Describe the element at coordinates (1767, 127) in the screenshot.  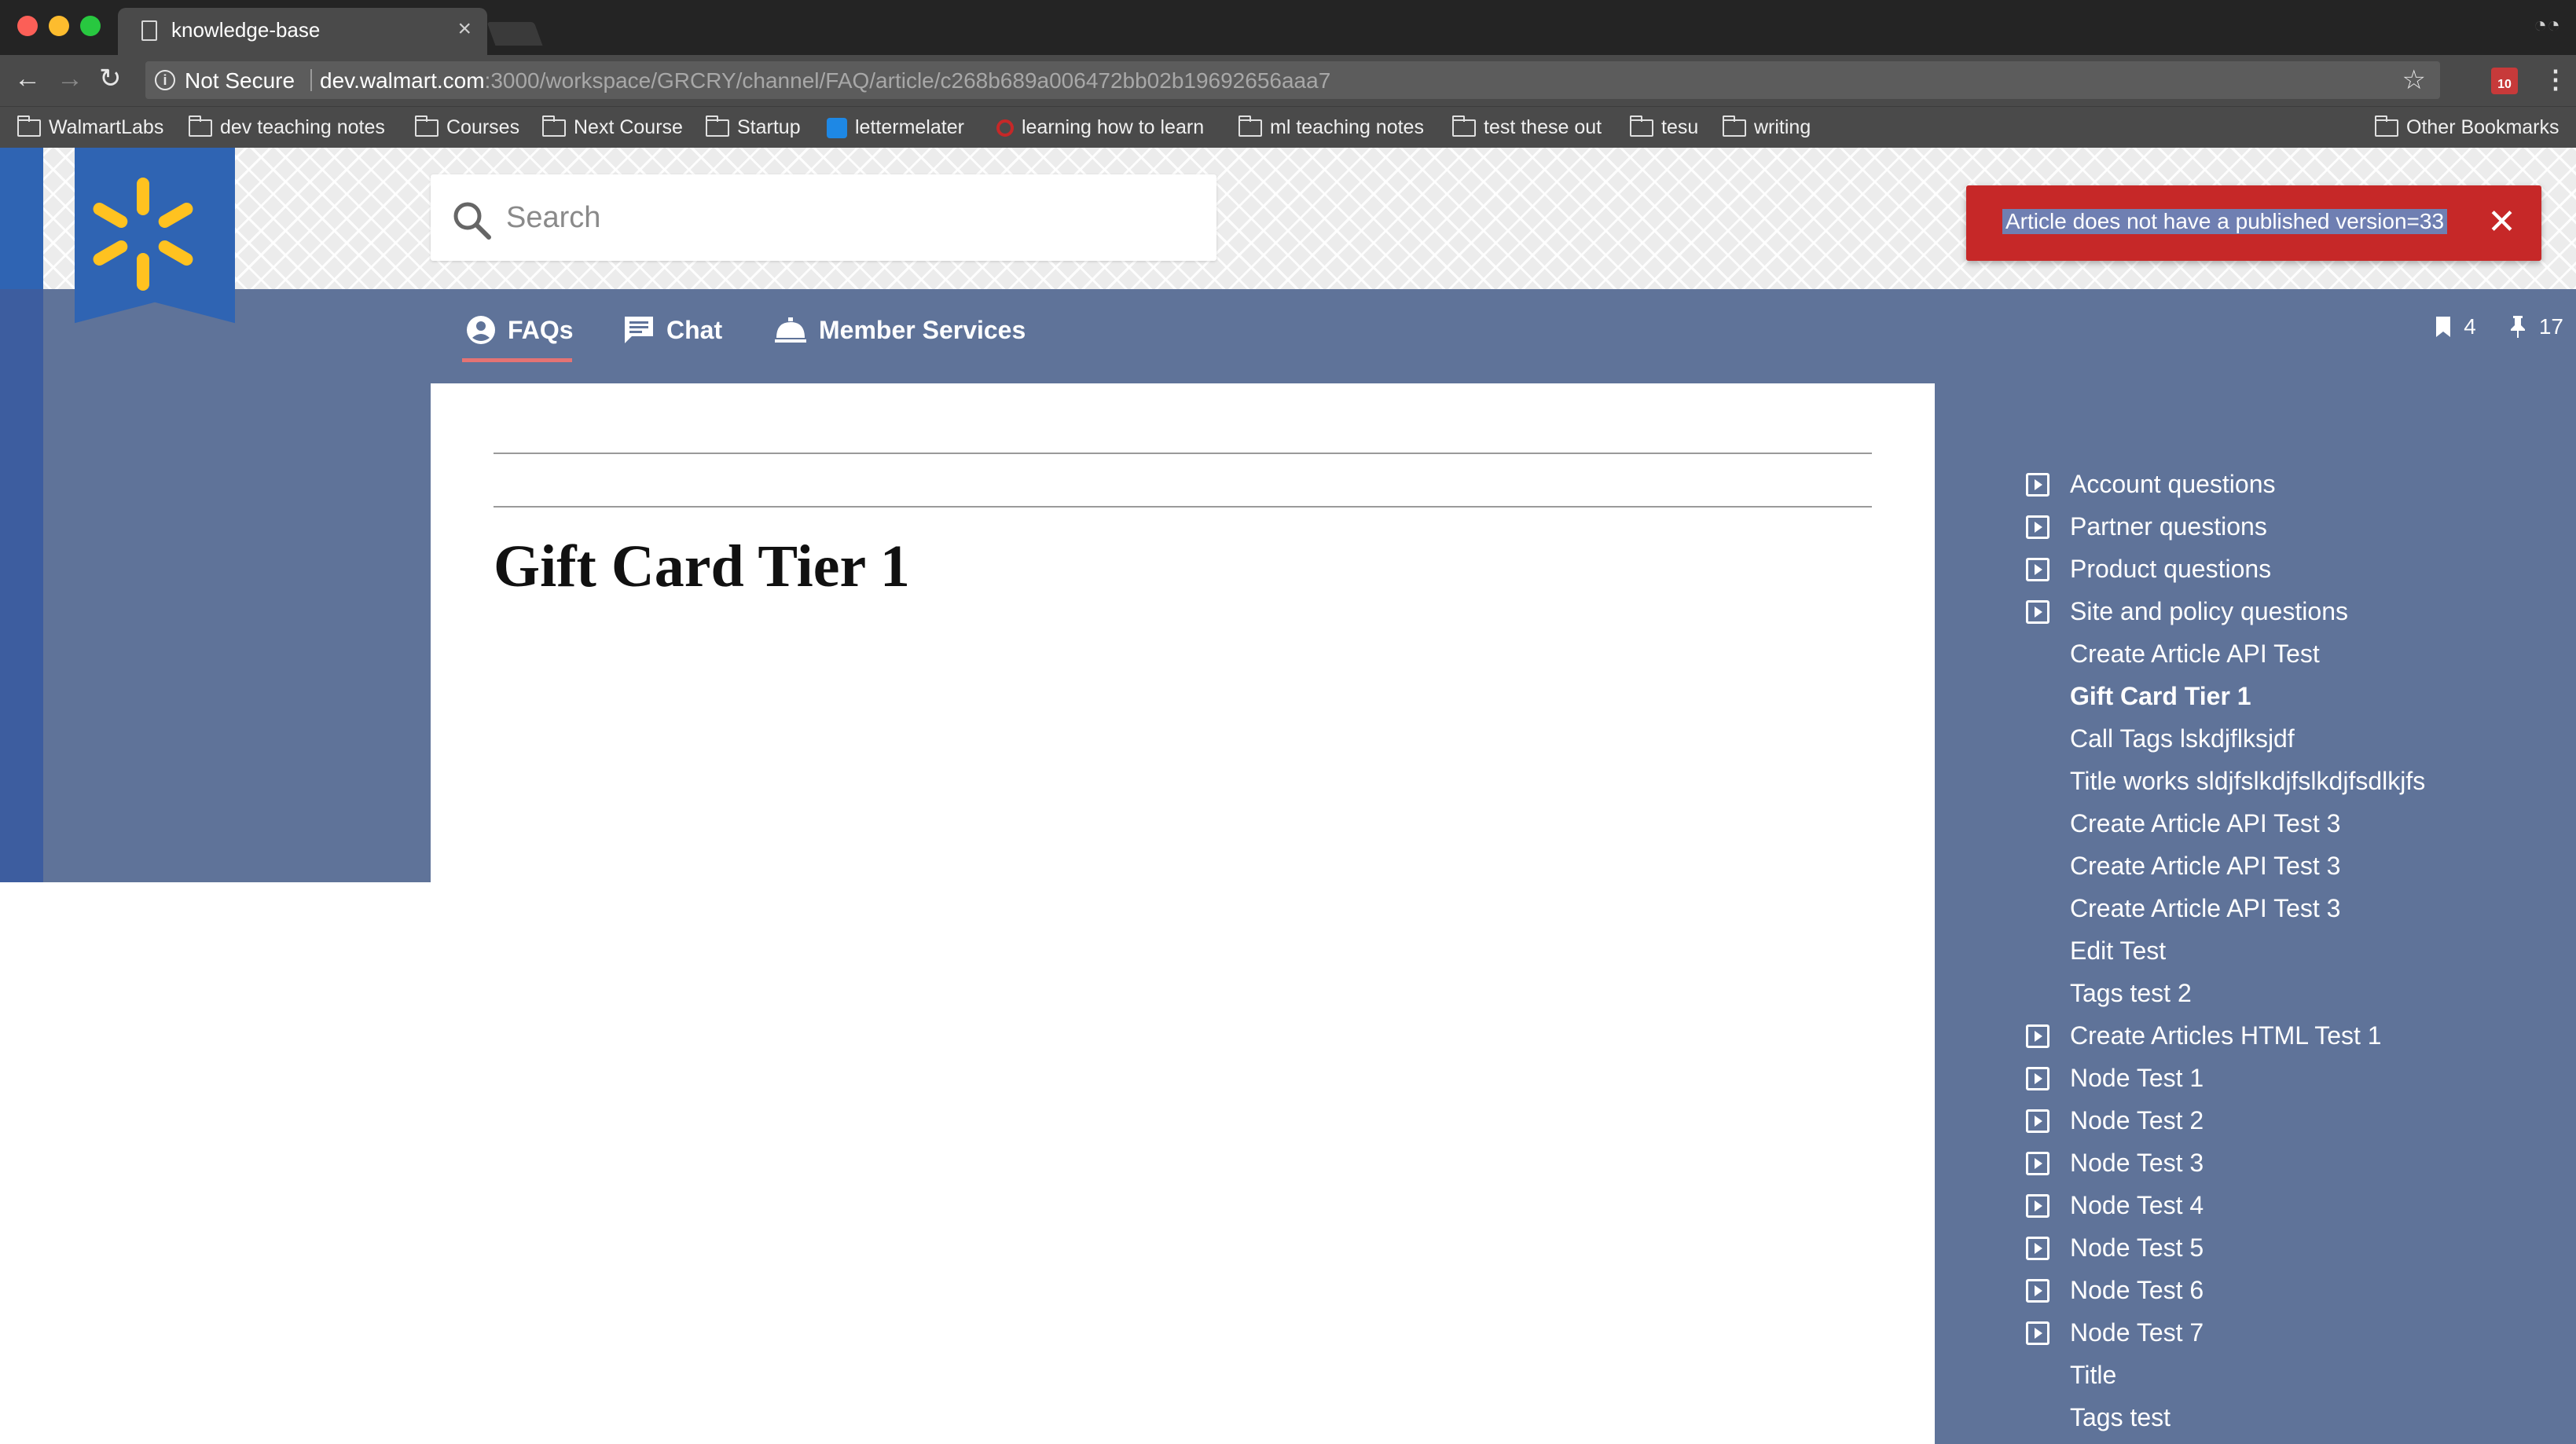
I see `bookmark-writing: writing` at that location.